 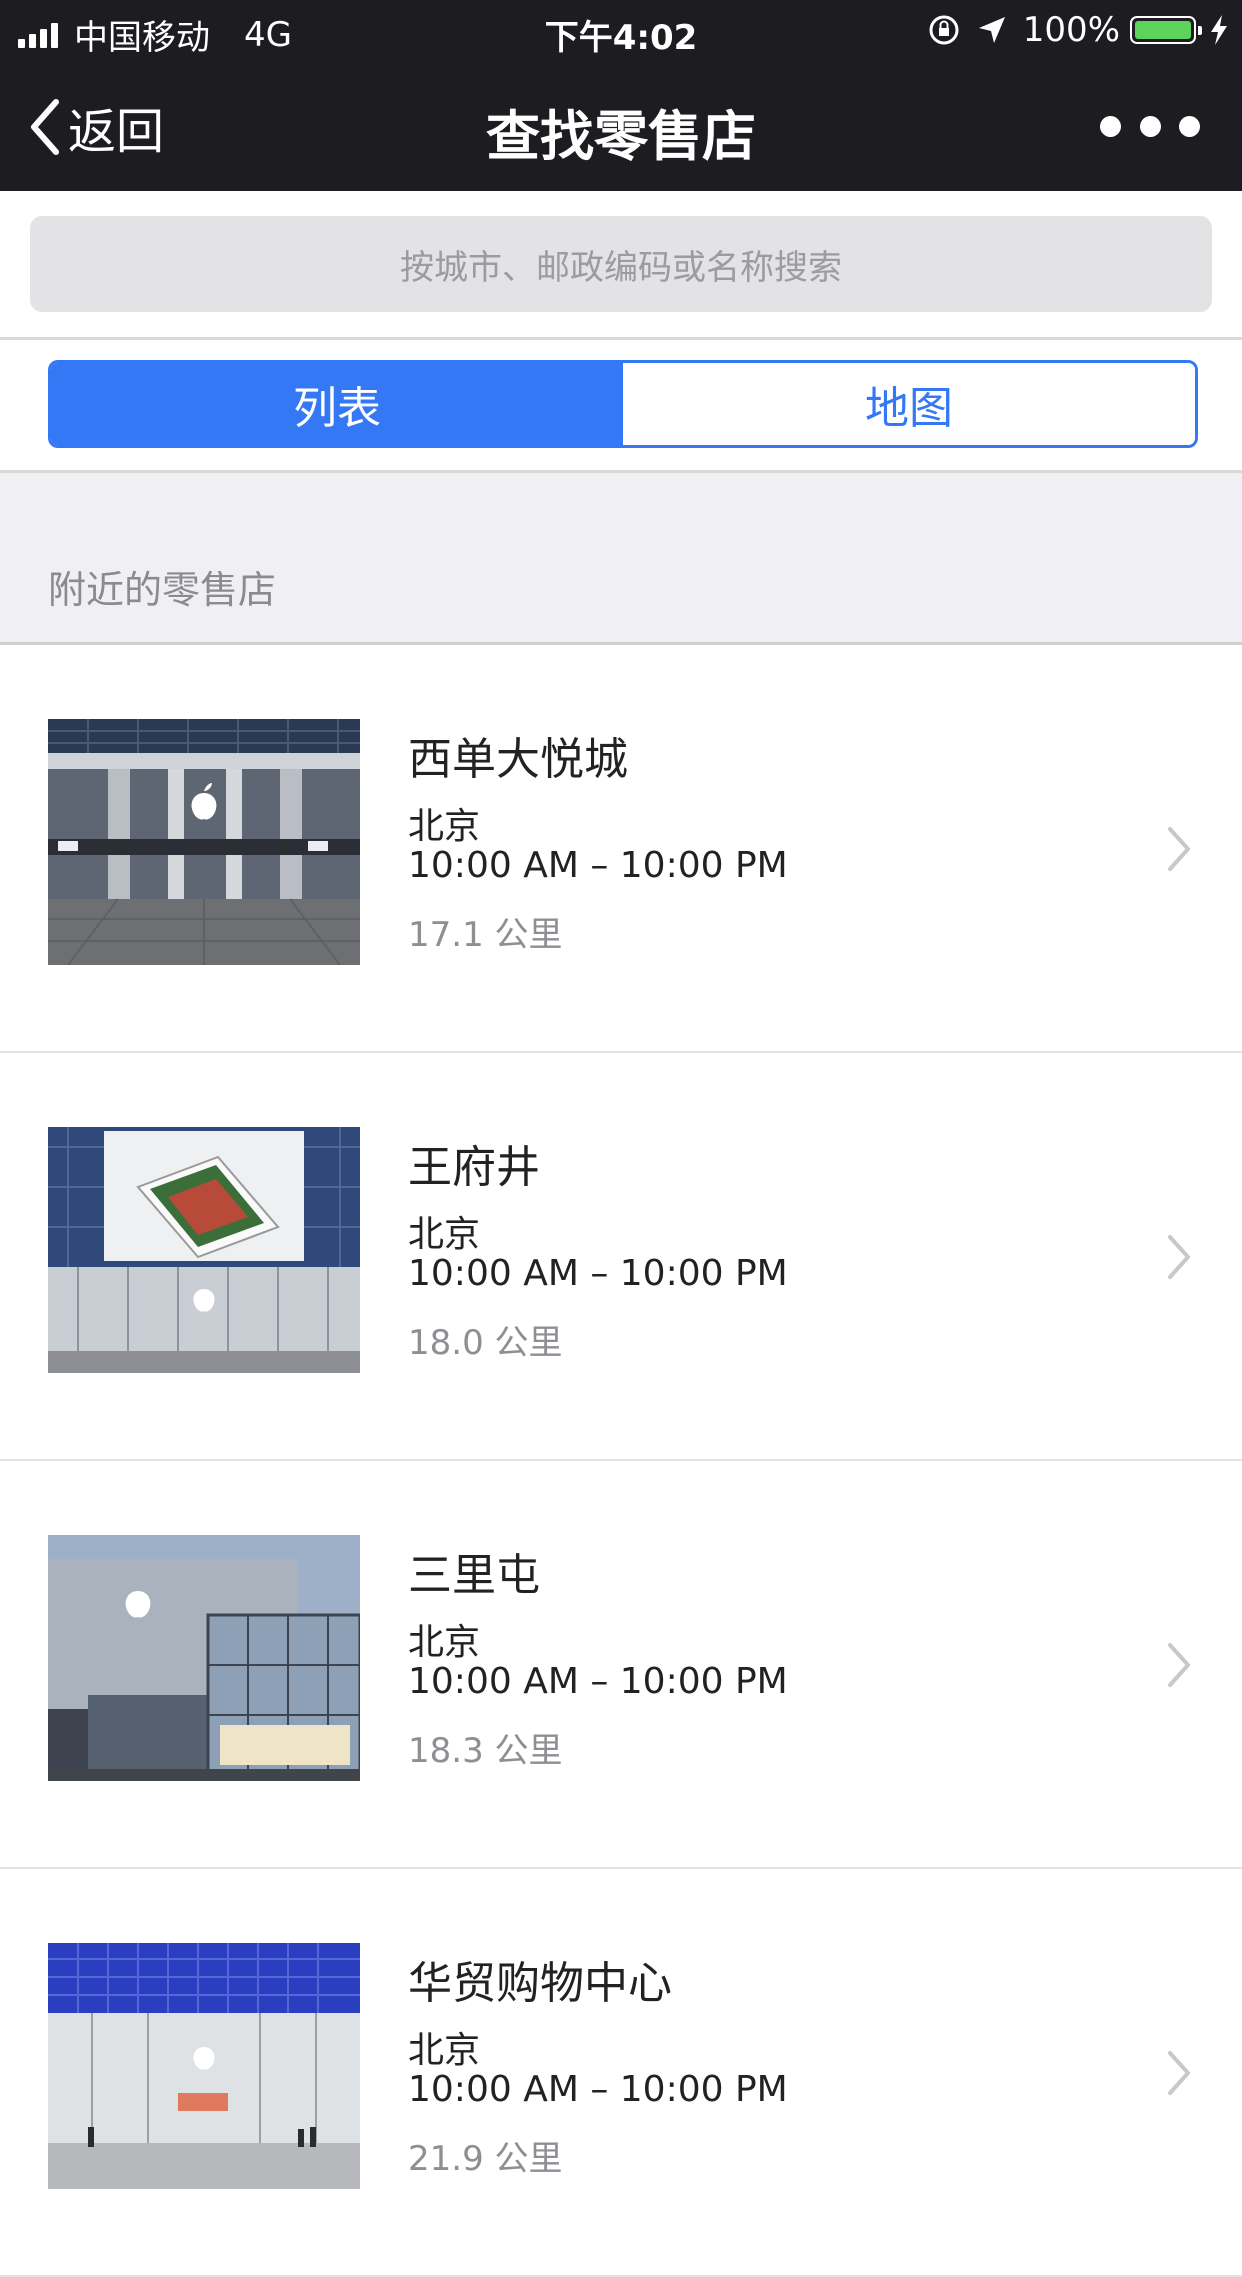 I want to click on store-distance: 21.9 公里, so click(x=485, y=2159).